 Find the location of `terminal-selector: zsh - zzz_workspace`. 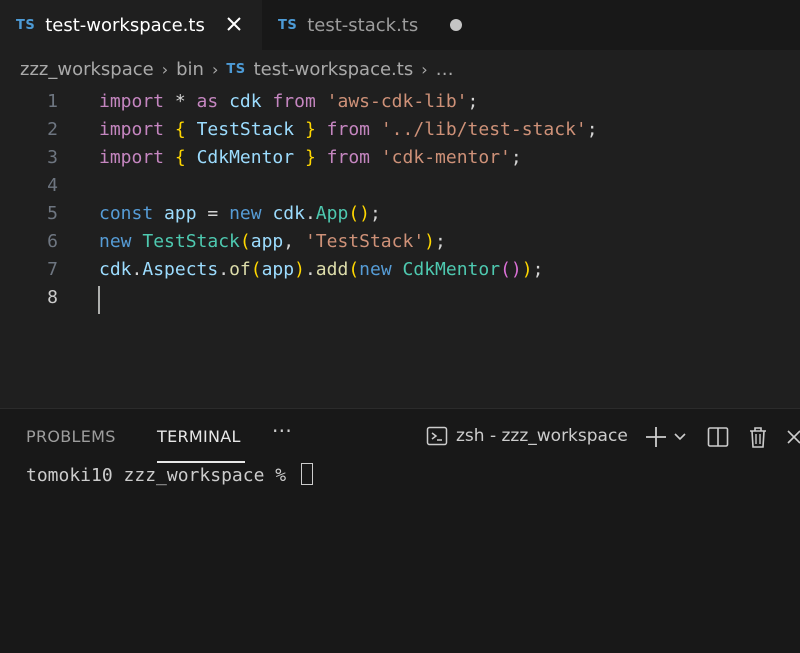

terminal-selector: zsh - zzz_workspace is located at coordinates (527, 436).